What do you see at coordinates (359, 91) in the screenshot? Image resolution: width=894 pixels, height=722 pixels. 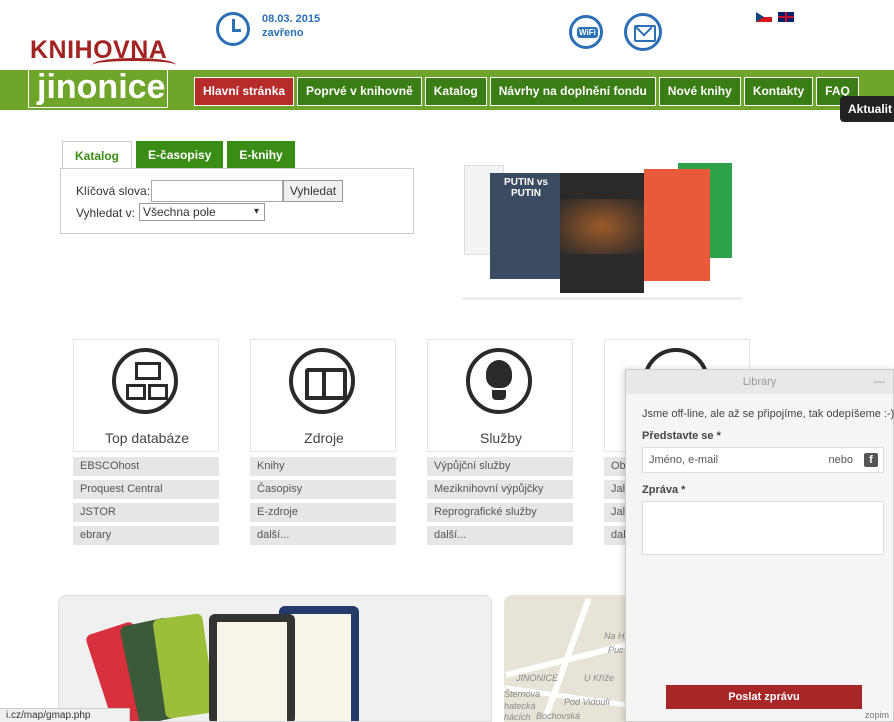 I see `nav-poprve: Poprvé v knihovně` at bounding box center [359, 91].